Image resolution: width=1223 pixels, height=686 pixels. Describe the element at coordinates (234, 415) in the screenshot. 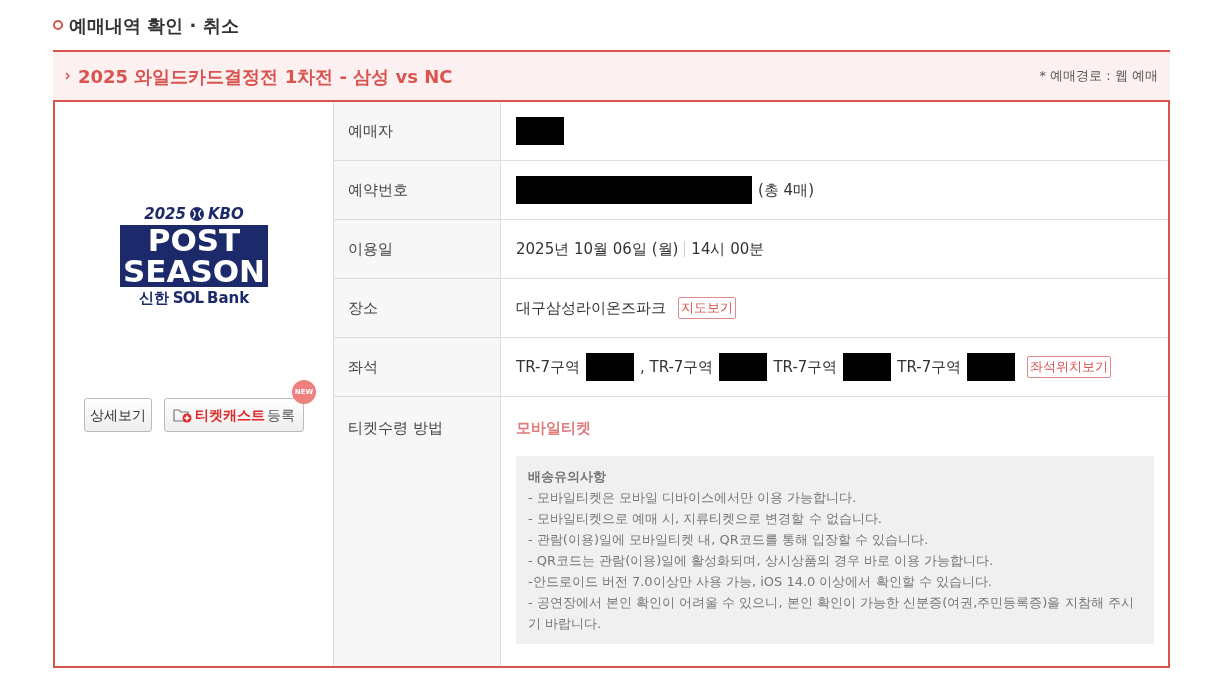

I see `ticketcast-register-button: 티켓캐스트 등록` at that location.